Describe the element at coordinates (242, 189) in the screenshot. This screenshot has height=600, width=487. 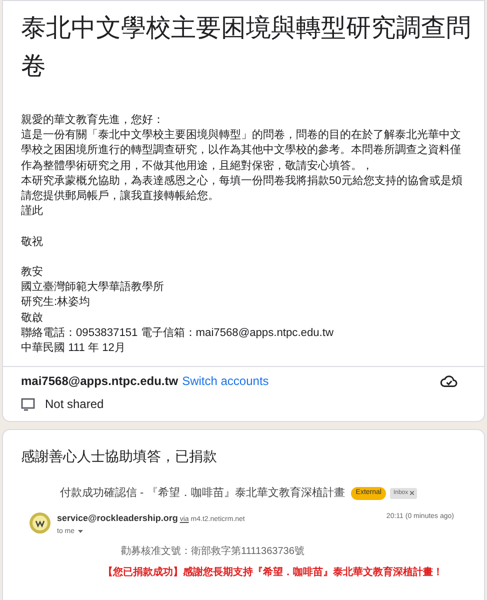
I see `description-text: 本研究承蒙概允協助，為表達感恩之心，每填一份問卷我將捐款50元給您支持的協會或是煩請您提供郵局帳戶，讓我直接轉帳給您。` at that location.